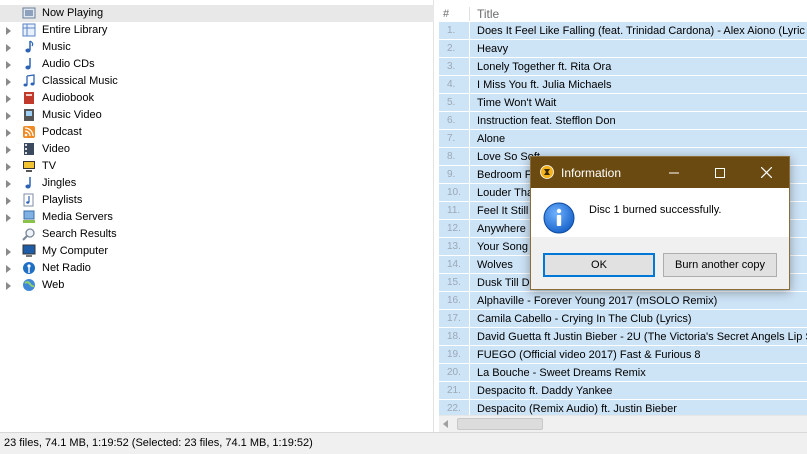  Describe the element at coordinates (506, 283) in the screenshot. I see `track-title: Dusk Till Da` at that location.